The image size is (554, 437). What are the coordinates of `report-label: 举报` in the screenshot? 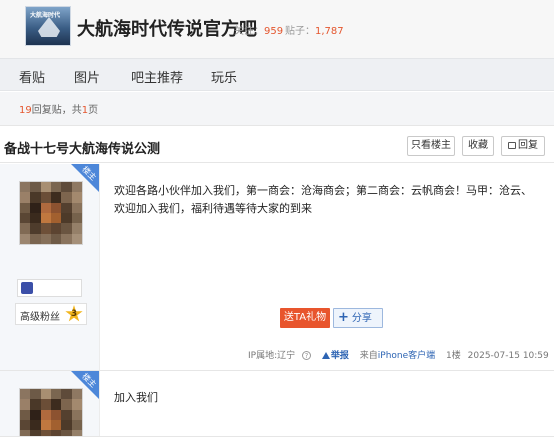 It's located at (339, 356).